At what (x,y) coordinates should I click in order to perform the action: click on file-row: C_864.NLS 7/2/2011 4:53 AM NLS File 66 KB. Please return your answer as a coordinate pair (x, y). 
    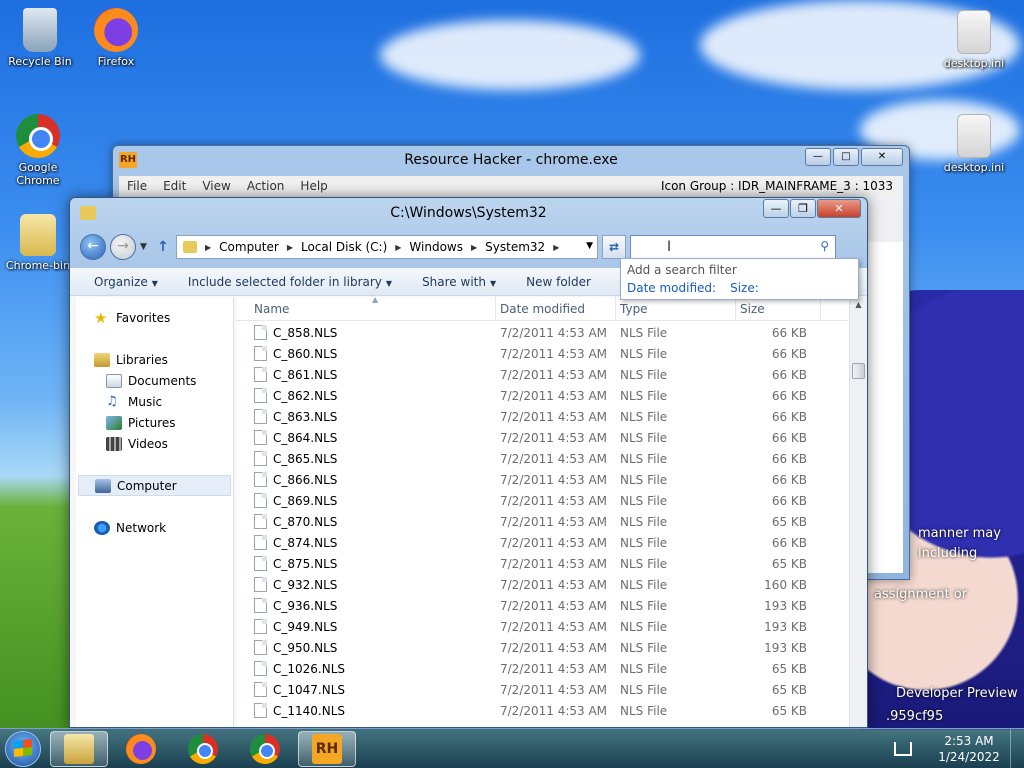
    Looking at the image, I should click on (542, 437).